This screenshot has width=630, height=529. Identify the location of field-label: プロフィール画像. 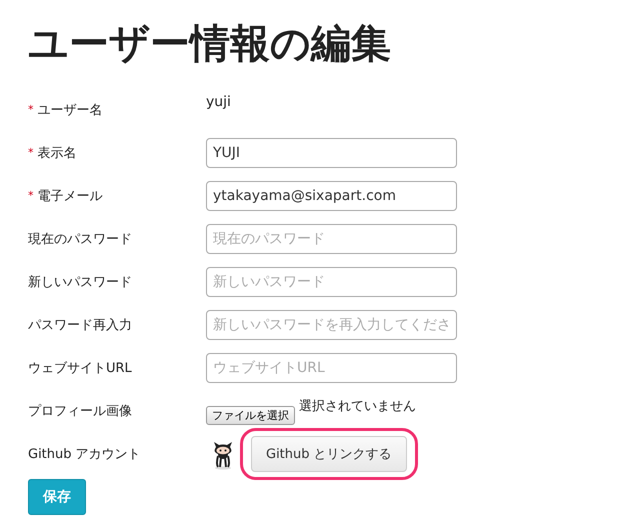
(80, 411).